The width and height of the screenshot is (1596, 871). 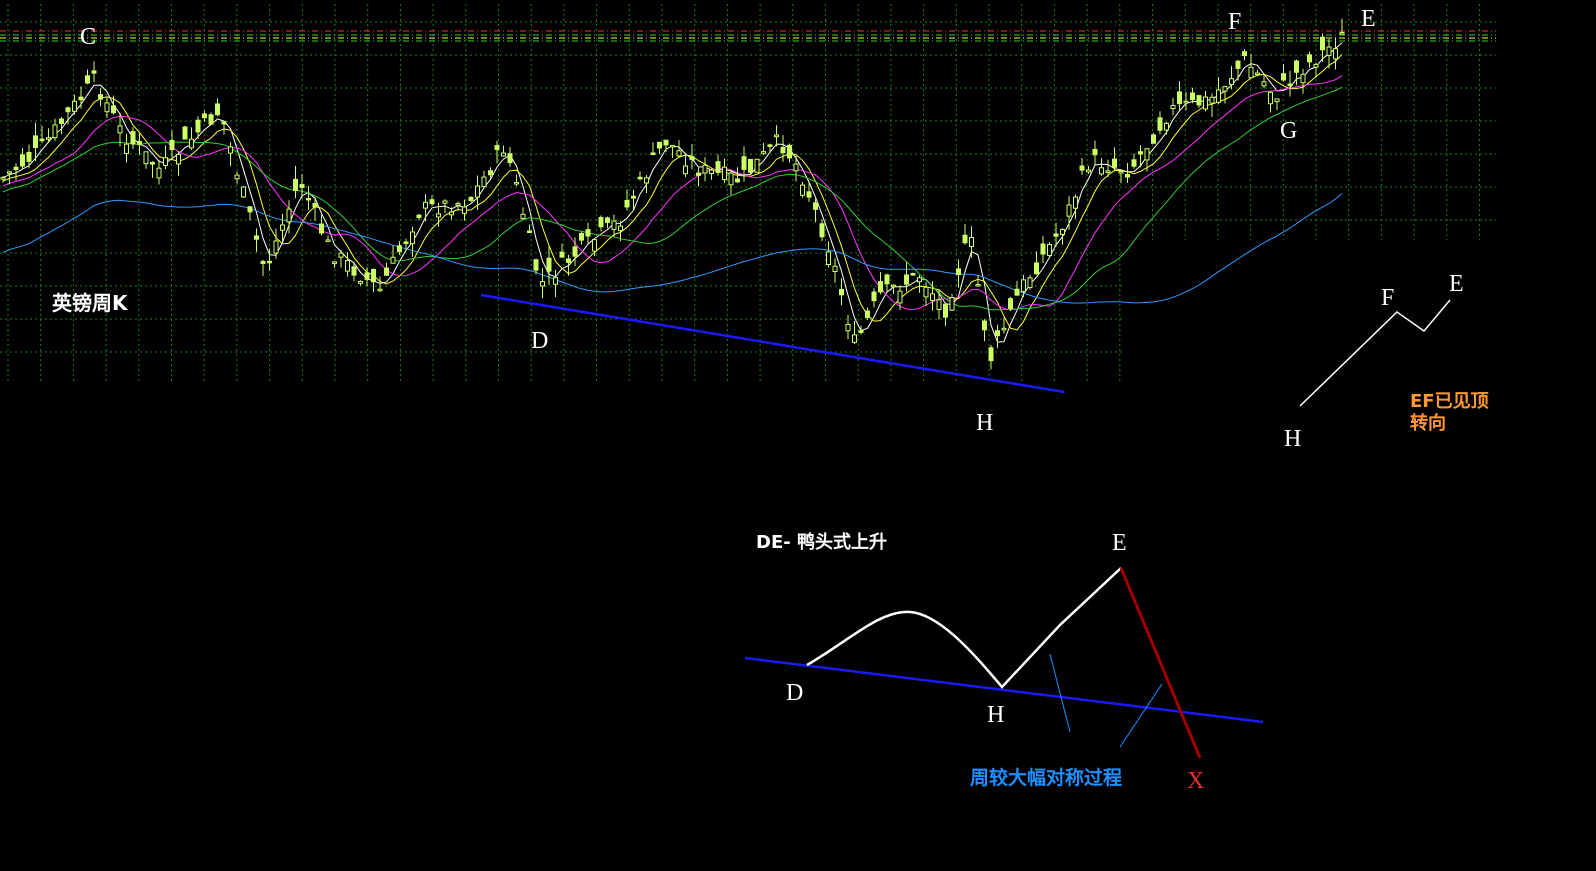 What do you see at coordinates (964, 628) in the screenshot?
I see `duck-head-curve` at bounding box center [964, 628].